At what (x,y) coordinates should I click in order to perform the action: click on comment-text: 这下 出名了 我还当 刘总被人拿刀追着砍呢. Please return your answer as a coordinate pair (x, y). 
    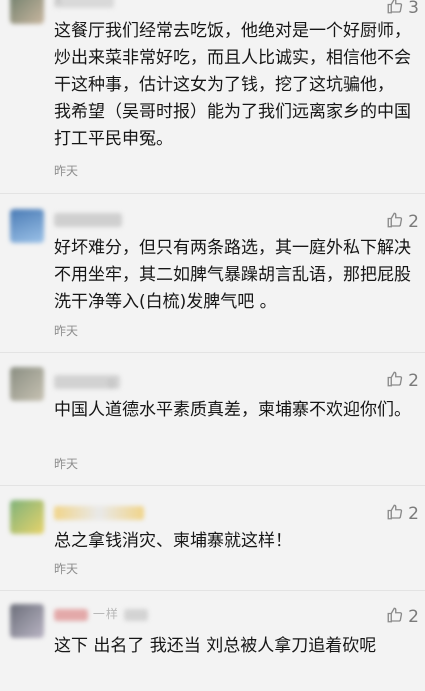
    Looking at the image, I should click on (215, 646).